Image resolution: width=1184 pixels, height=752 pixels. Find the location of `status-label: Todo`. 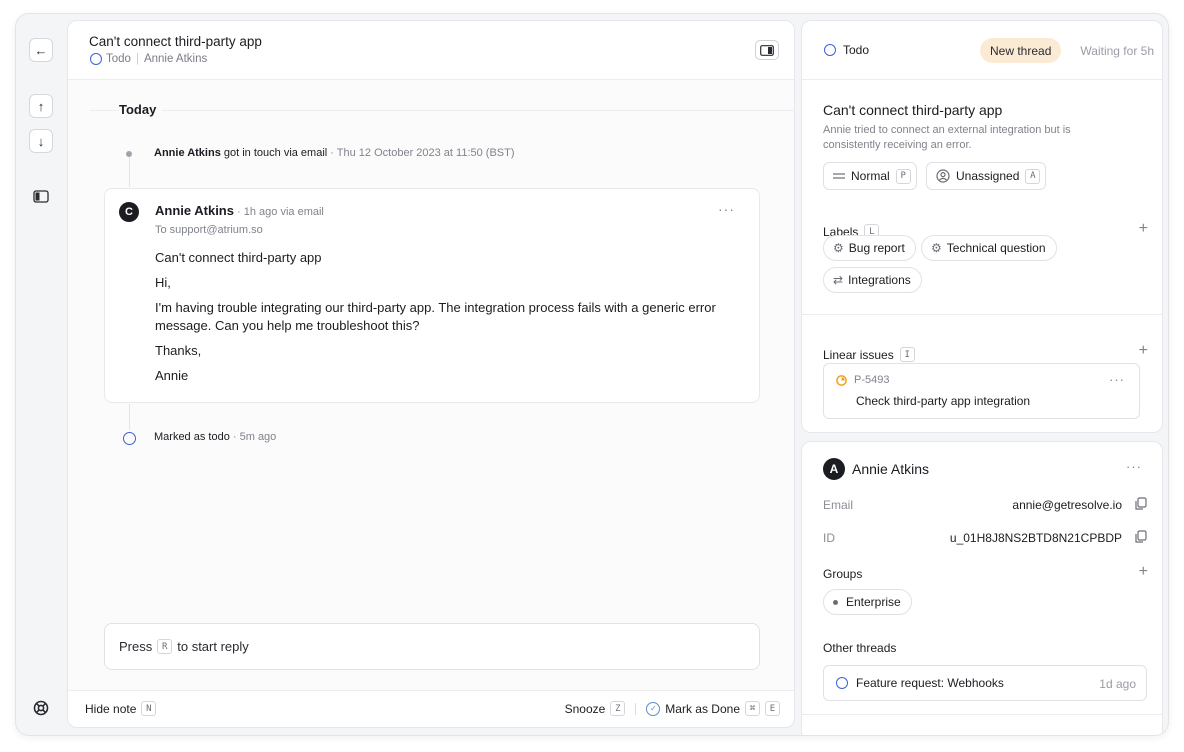

status-label: Todo is located at coordinates (856, 50).